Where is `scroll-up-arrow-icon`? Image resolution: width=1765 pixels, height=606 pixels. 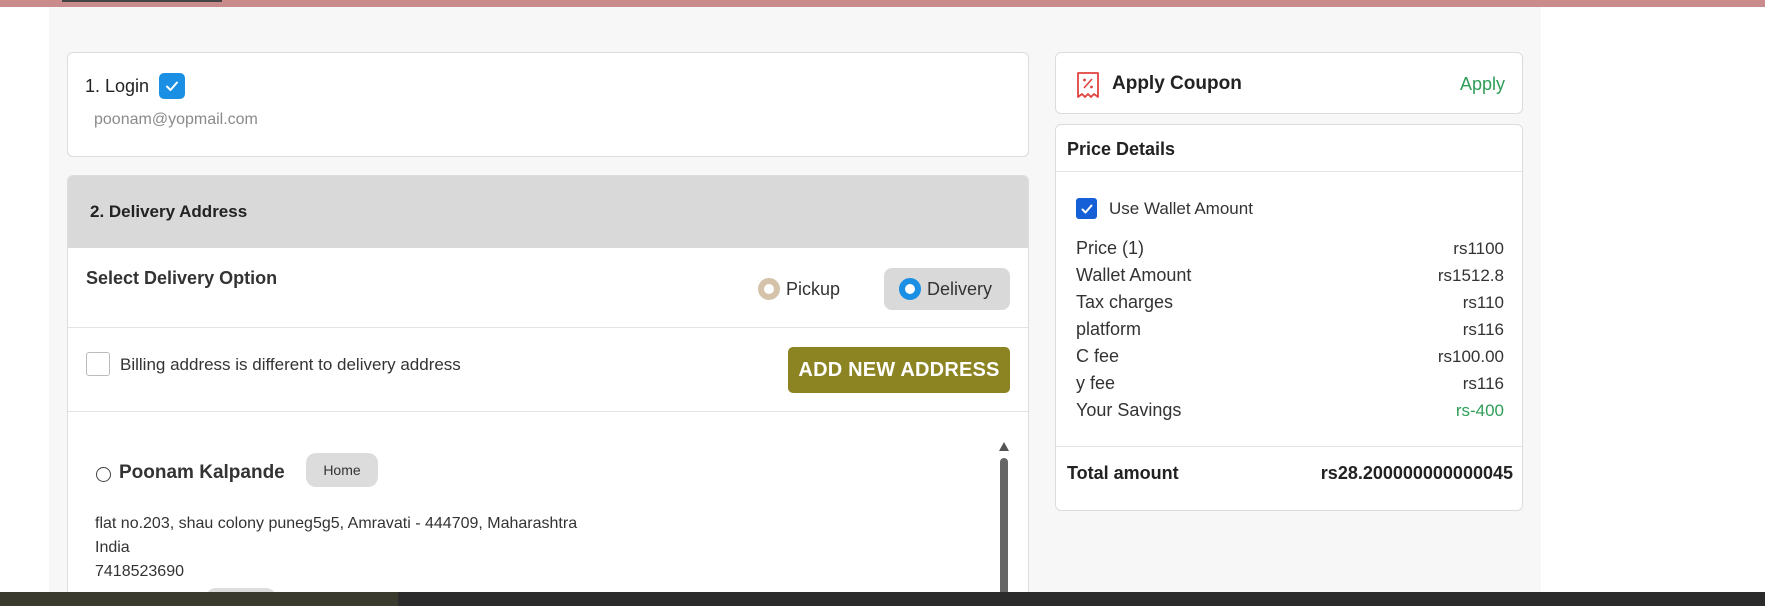 scroll-up-arrow-icon is located at coordinates (1004, 446).